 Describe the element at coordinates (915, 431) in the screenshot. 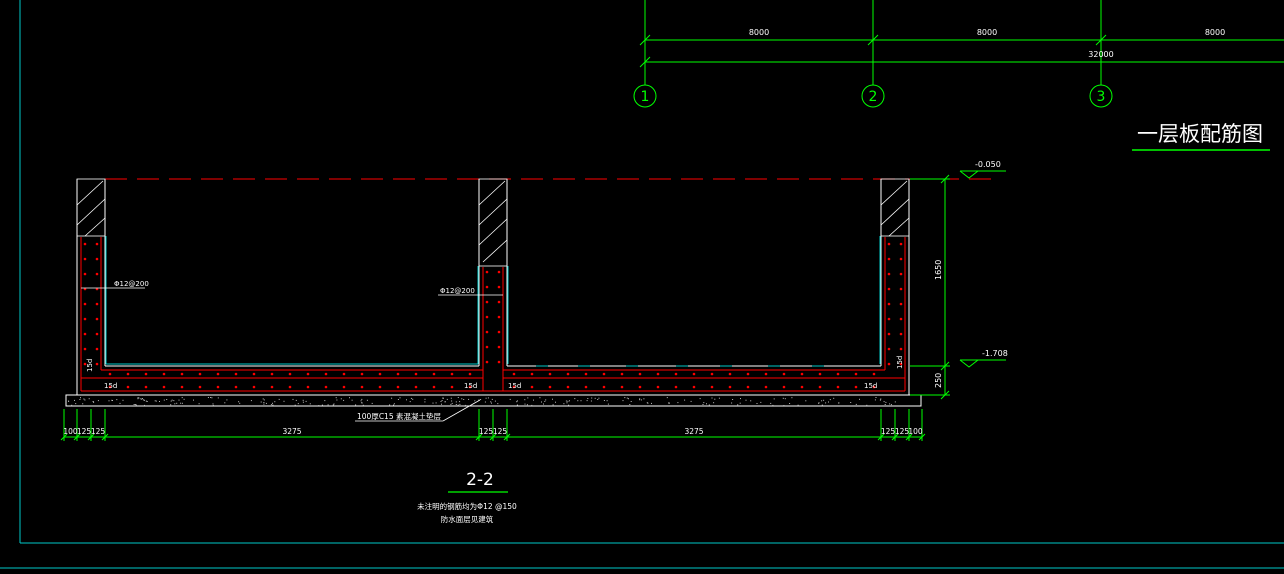

I see `bottom-dim-label: 100` at that location.